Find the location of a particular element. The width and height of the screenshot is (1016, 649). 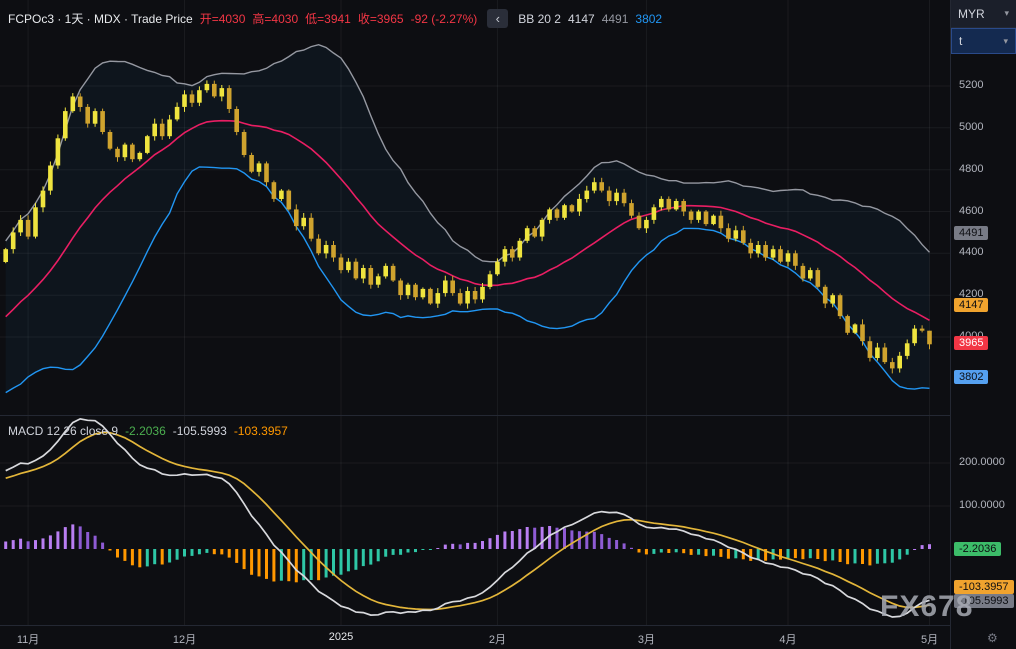

currency-select-value: MYR is located at coordinates (971, 13).